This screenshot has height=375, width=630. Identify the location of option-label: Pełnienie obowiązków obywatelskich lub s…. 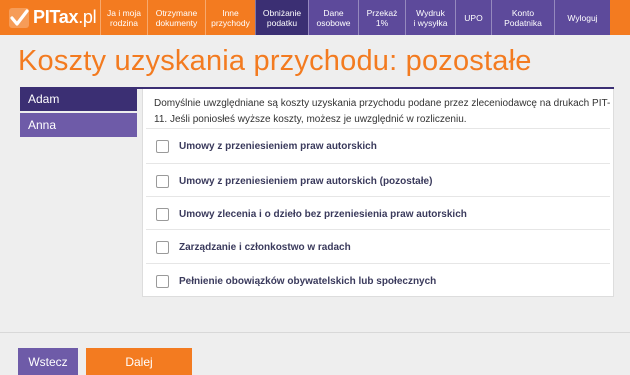
(308, 281).